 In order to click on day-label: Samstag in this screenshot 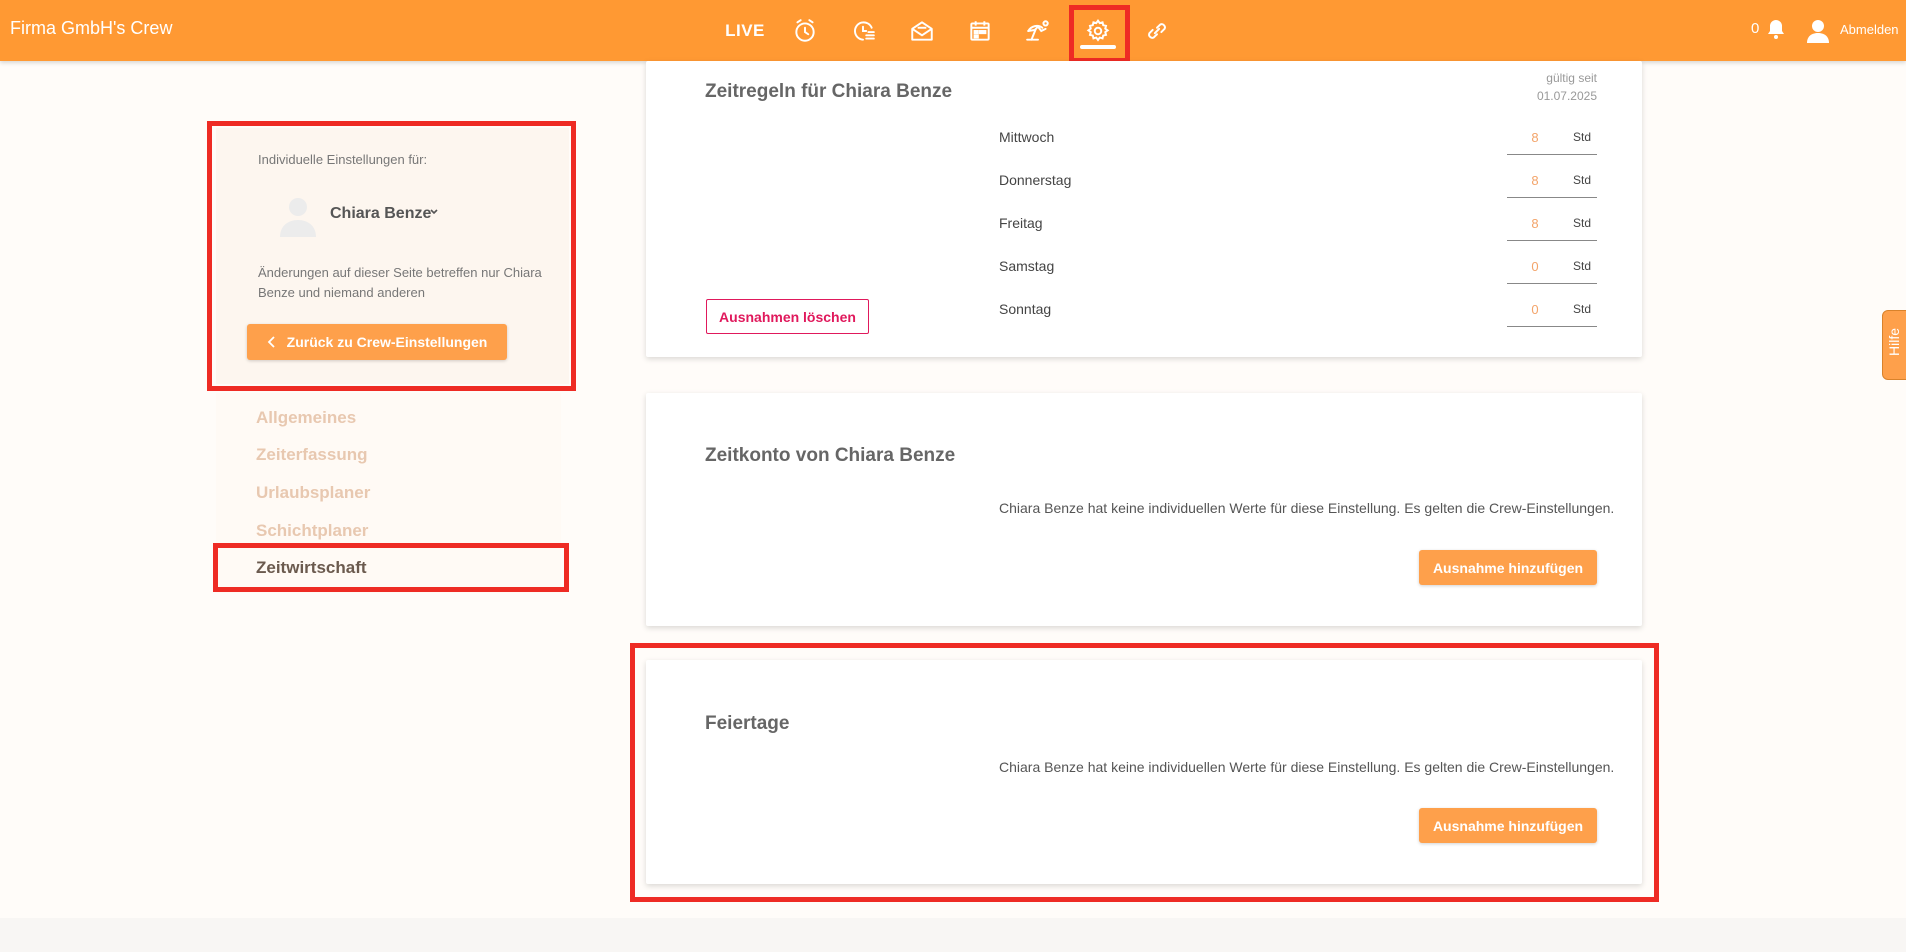, I will do `click(1027, 266)`.